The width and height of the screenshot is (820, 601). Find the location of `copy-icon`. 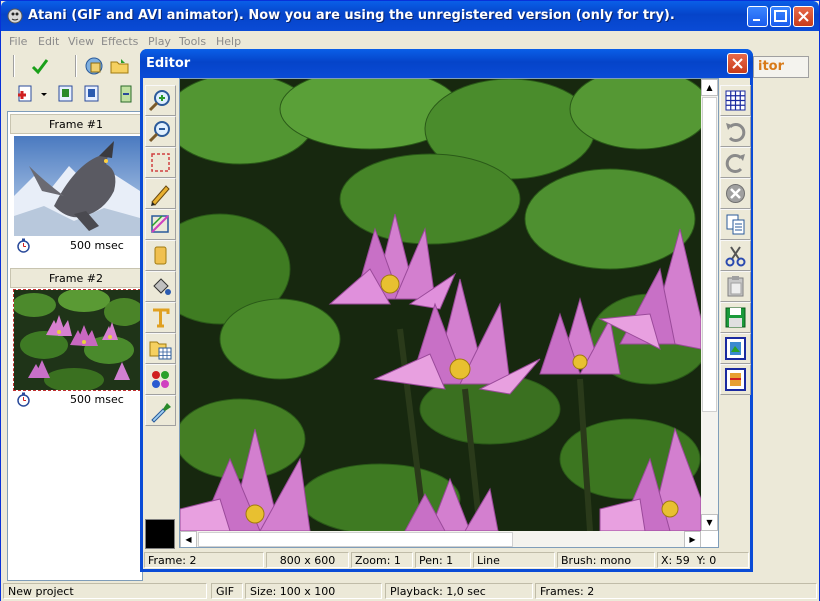

copy-icon is located at coordinates (735, 224).